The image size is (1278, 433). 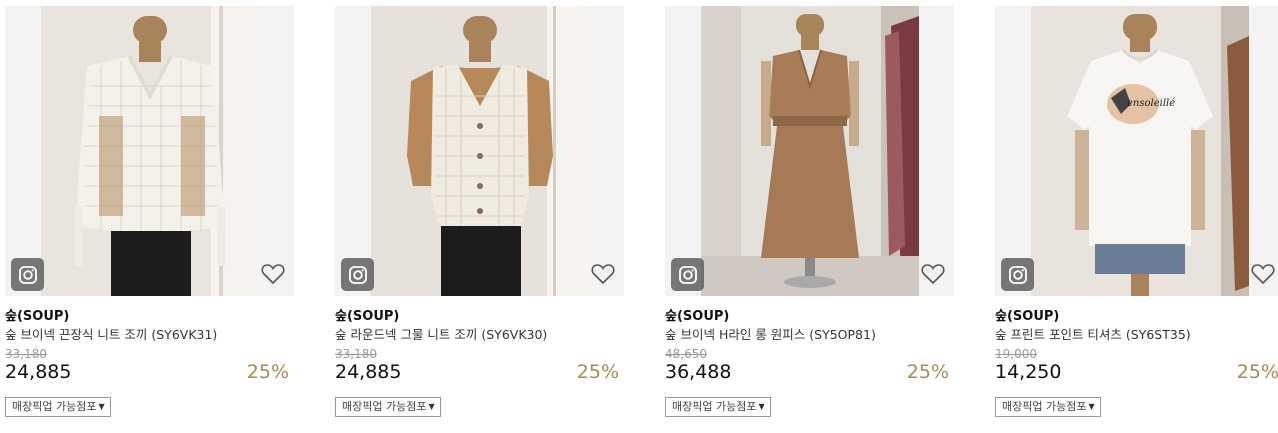 I want to click on sale-price: 36,488, so click(x=698, y=372).